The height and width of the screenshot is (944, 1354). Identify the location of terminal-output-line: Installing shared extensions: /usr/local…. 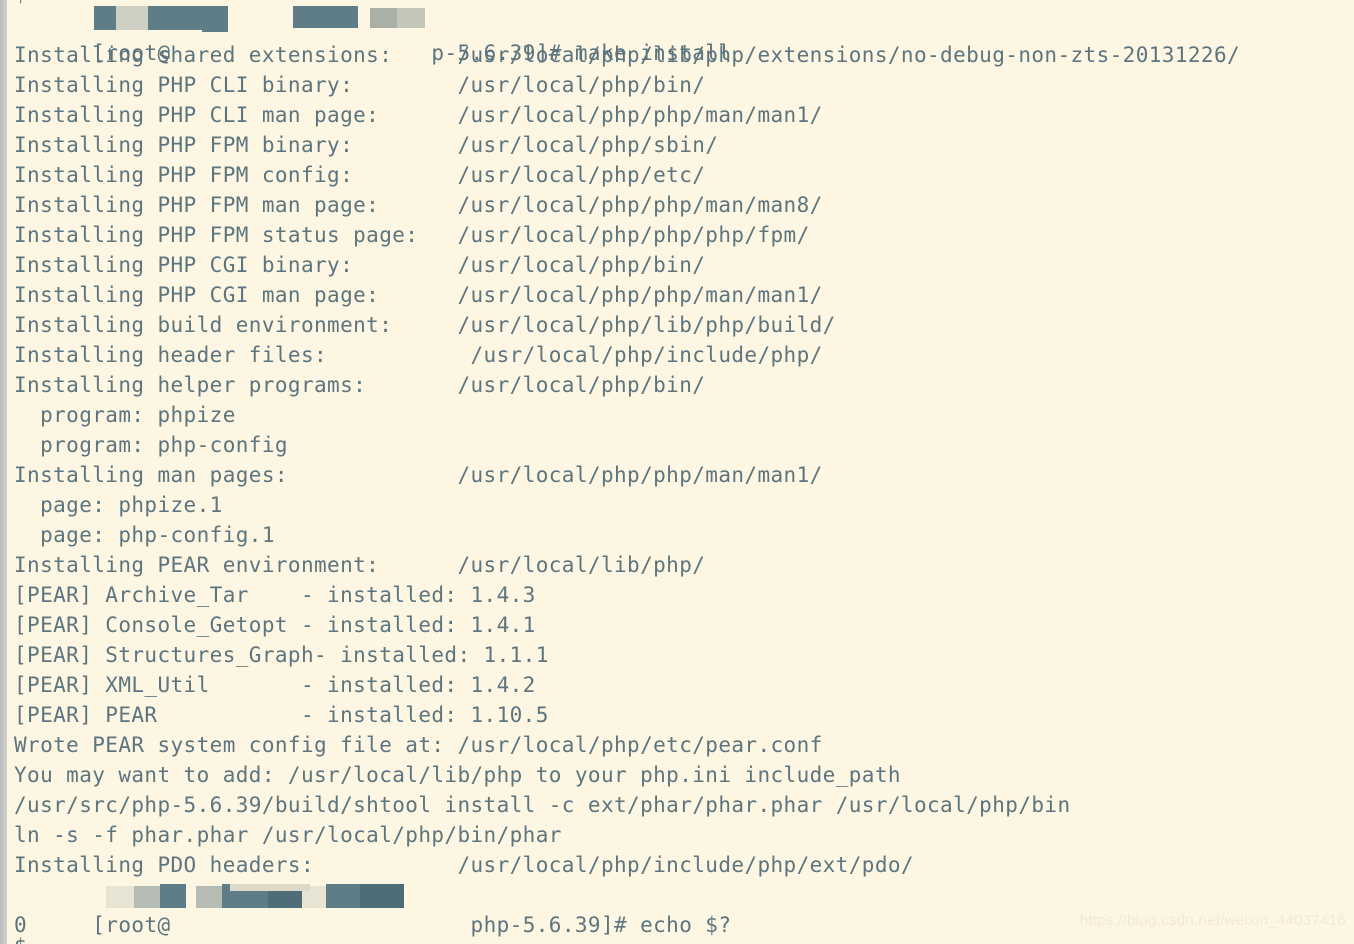
(627, 55).